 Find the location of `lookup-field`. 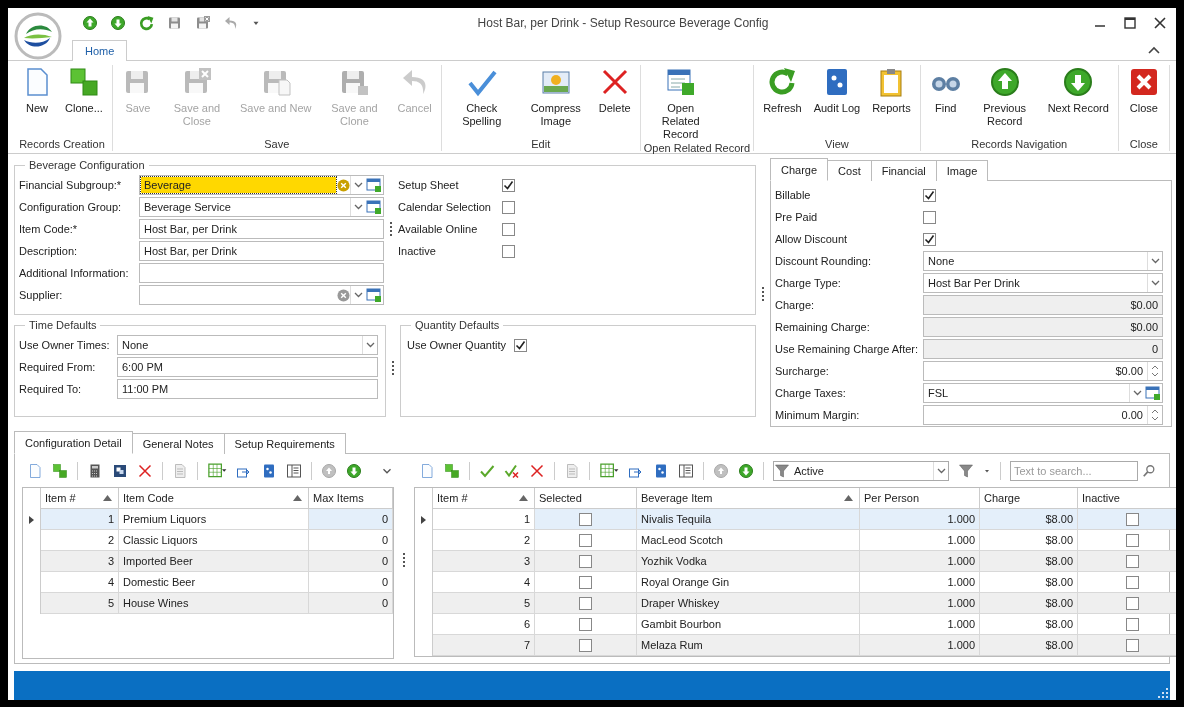

lookup-field is located at coordinates (261, 295).